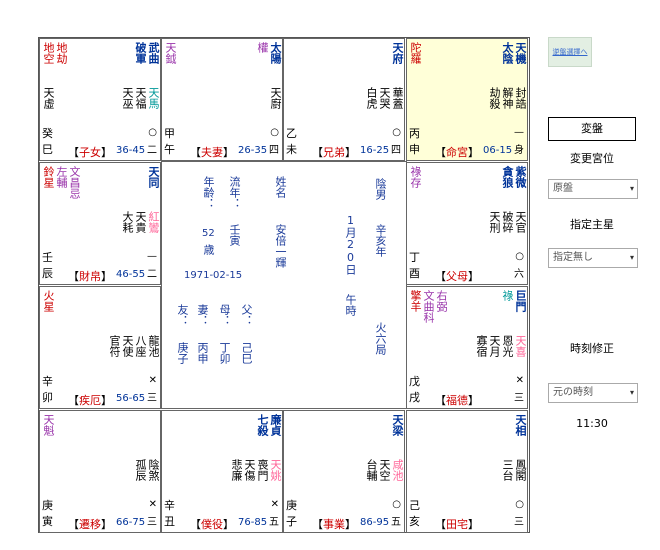 The width and height of the screenshot is (660, 550). What do you see at coordinates (222, 99) in the screenshot?
I see `palace-cell-wu: 太陽權 天鉞 天廚 ○ 四 甲午 【夫妻】 26-35` at bounding box center [222, 99].